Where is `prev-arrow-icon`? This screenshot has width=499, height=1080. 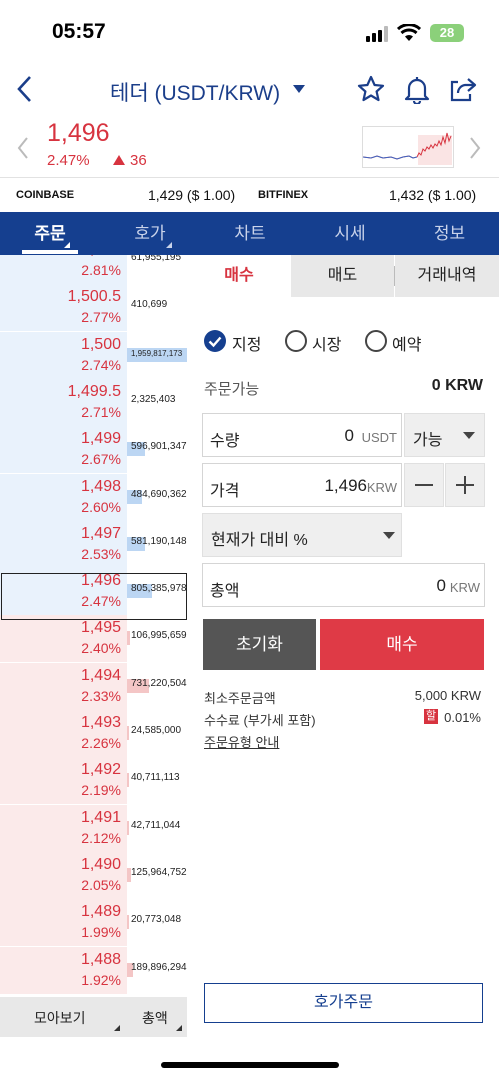 prev-arrow-icon is located at coordinates (23, 148).